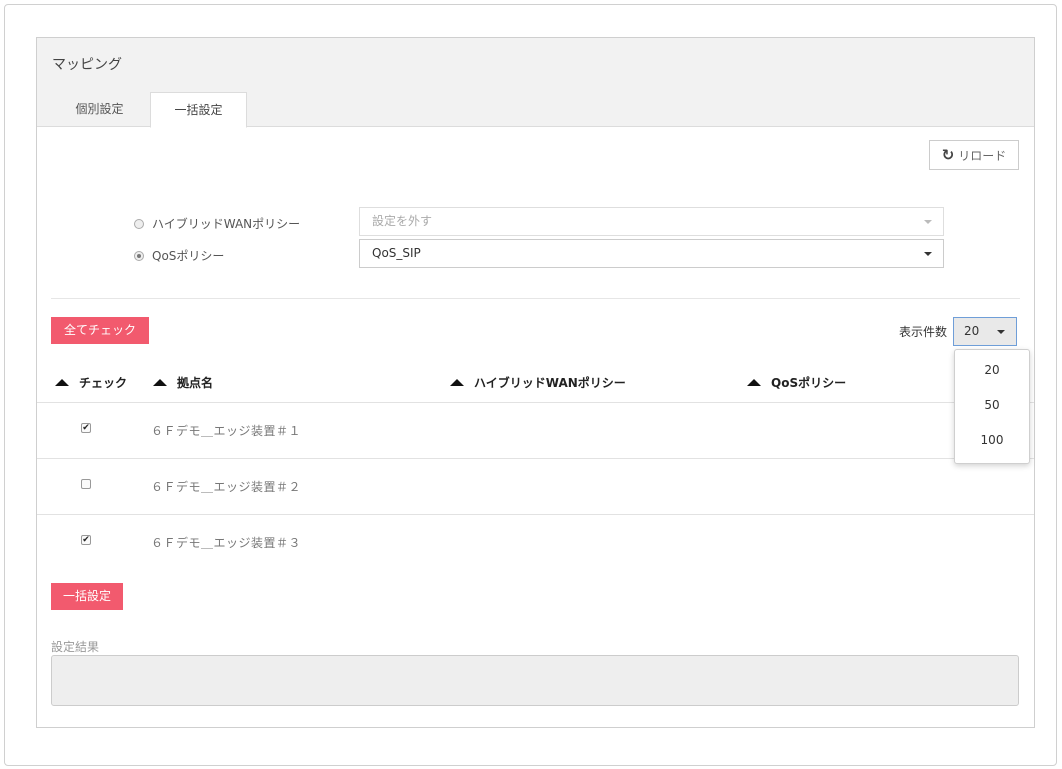 The image size is (1062, 769). I want to click on page-size-label: 表示件数, so click(923, 332).